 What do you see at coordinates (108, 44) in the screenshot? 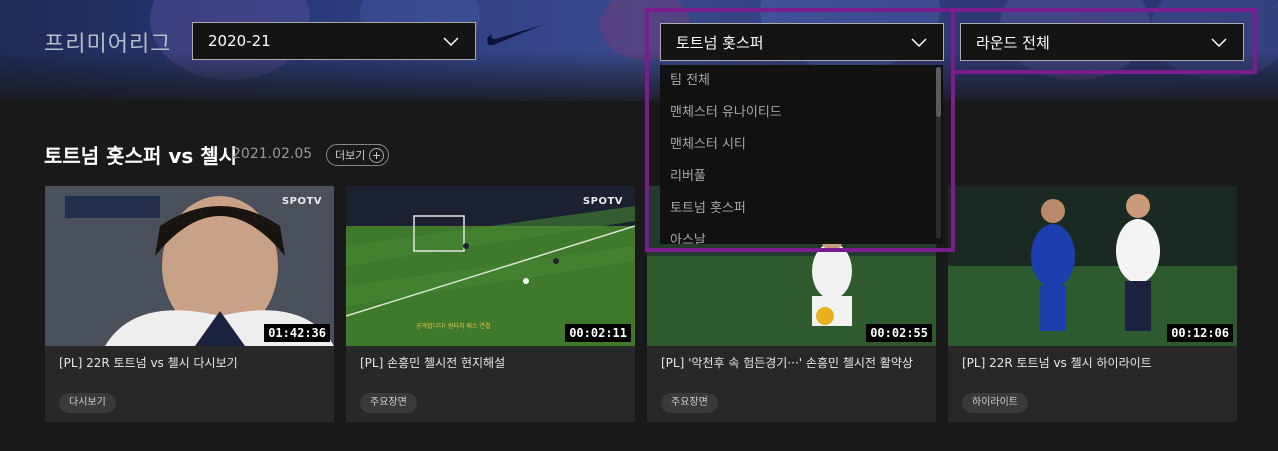
I see `league-title: 프리미어리그` at bounding box center [108, 44].